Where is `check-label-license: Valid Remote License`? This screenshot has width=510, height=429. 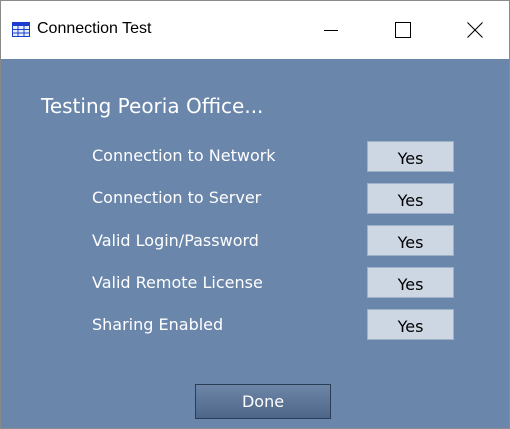 check-label-license: Valid Remote License is located at coordinates (177, 282).